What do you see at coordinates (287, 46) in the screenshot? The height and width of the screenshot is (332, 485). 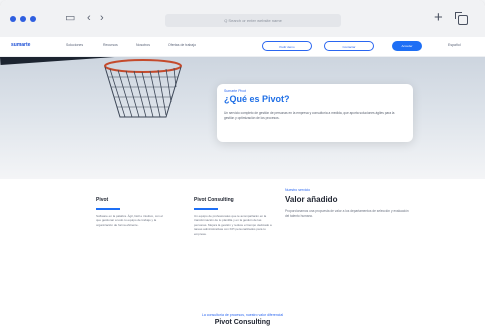 I see `demo-button: Pedir demo` at bounding box center [287, 46].